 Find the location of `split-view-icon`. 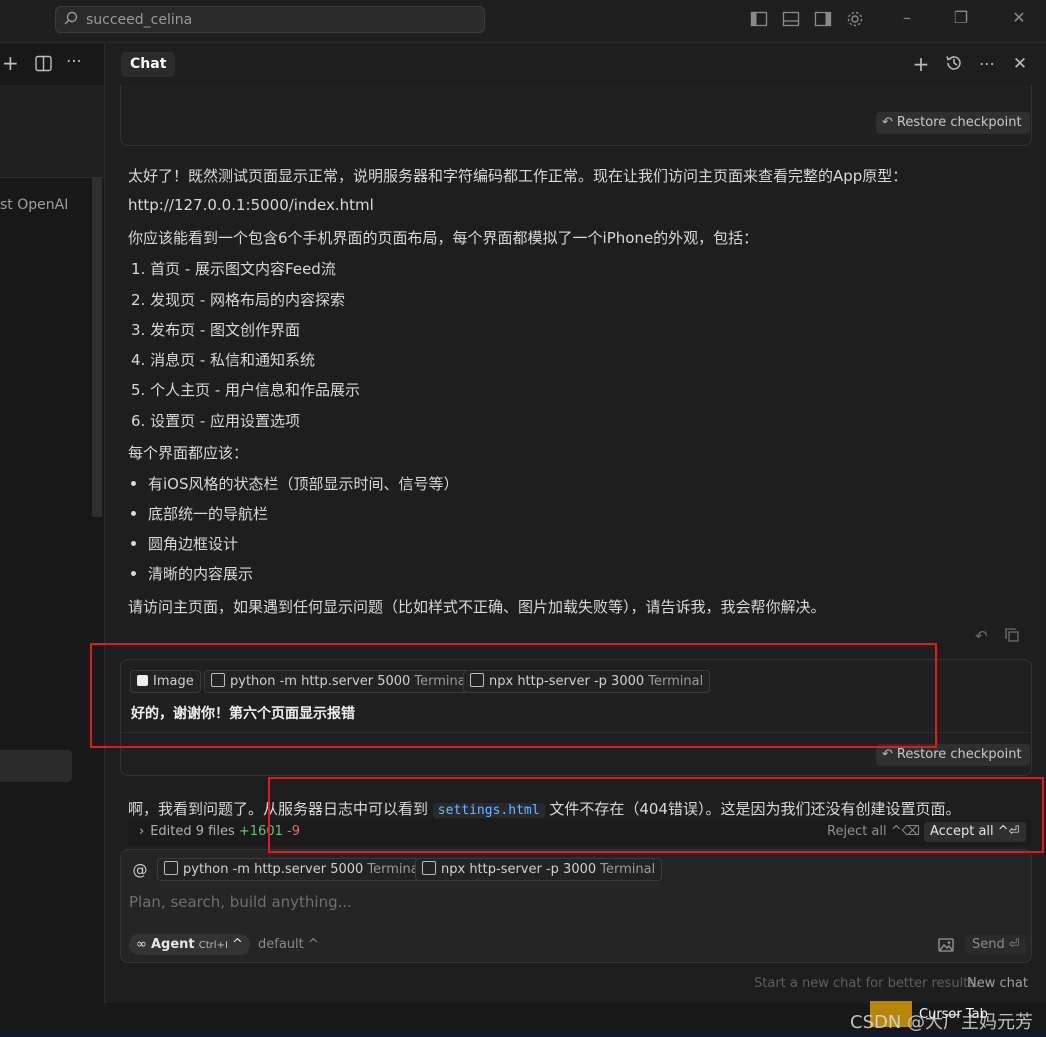

split-view-icon is located at coordinates (43, 65).